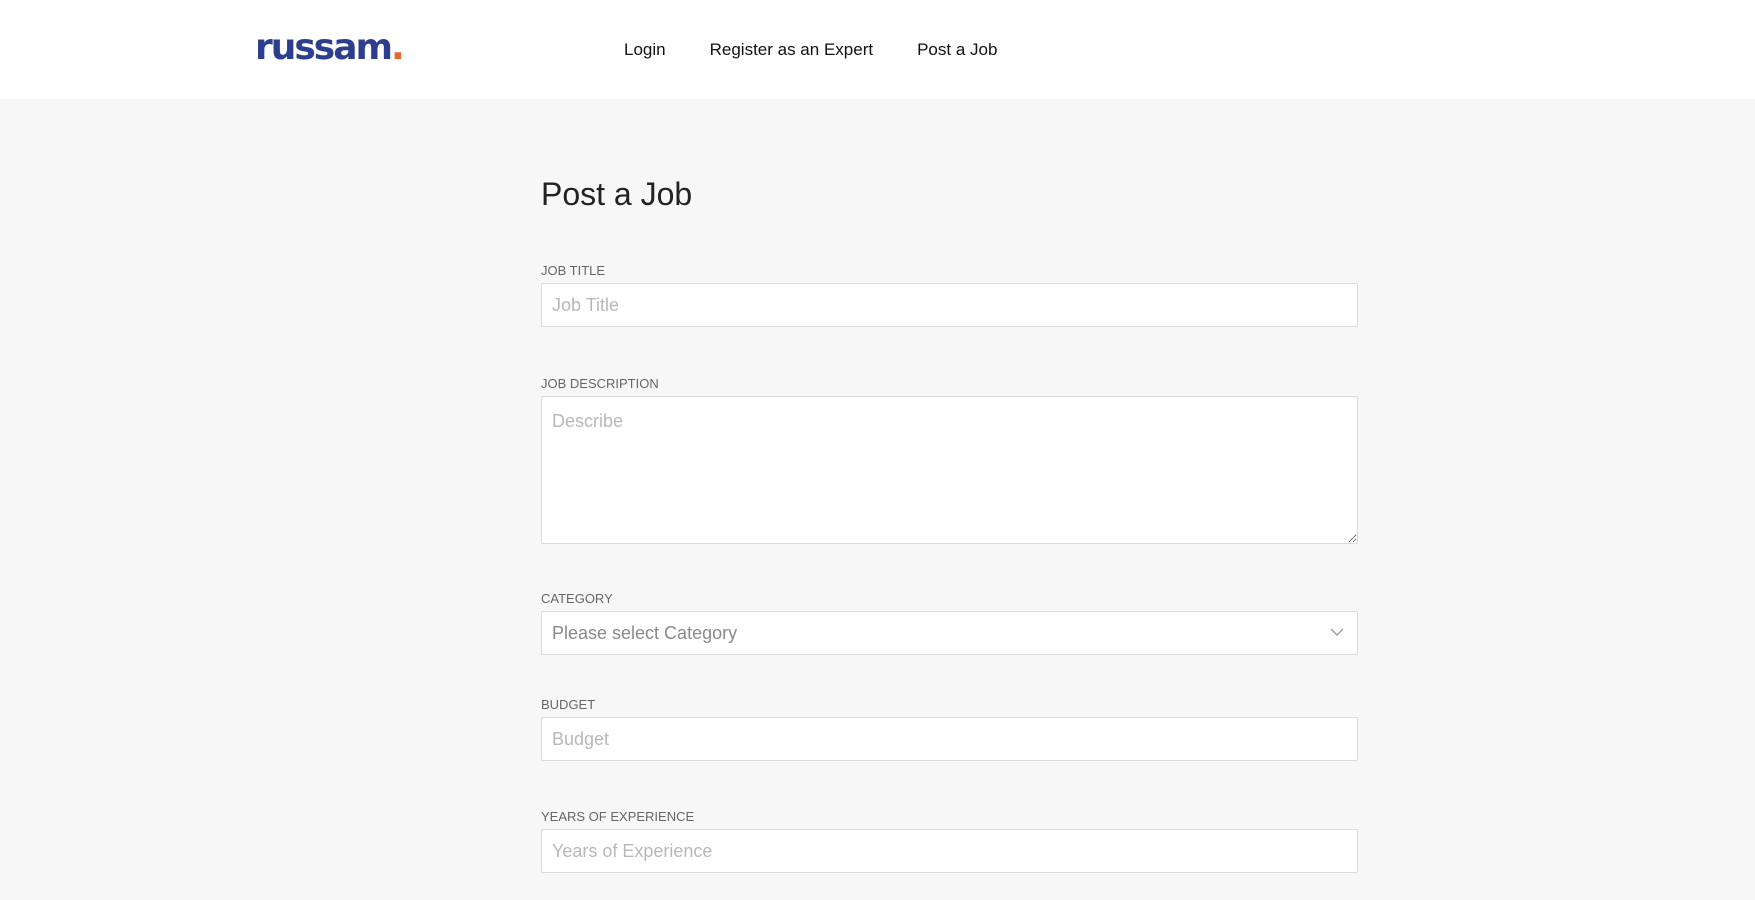 The image size is (1755, 900). Describe the element at coordinates (949, 851) in the screenshot. I see `years-experience-input` at that location.